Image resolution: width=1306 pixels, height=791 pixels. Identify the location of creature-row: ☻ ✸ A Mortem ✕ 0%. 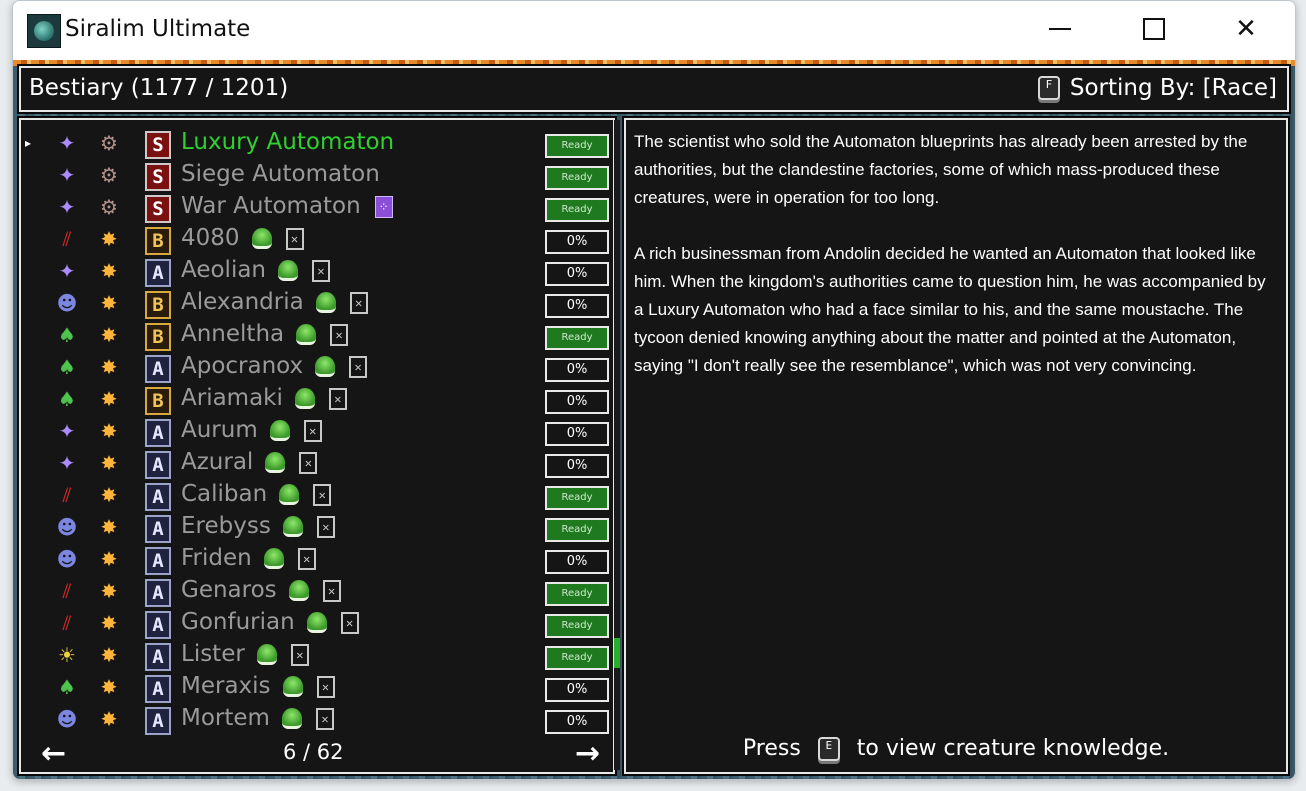
(317, 720).